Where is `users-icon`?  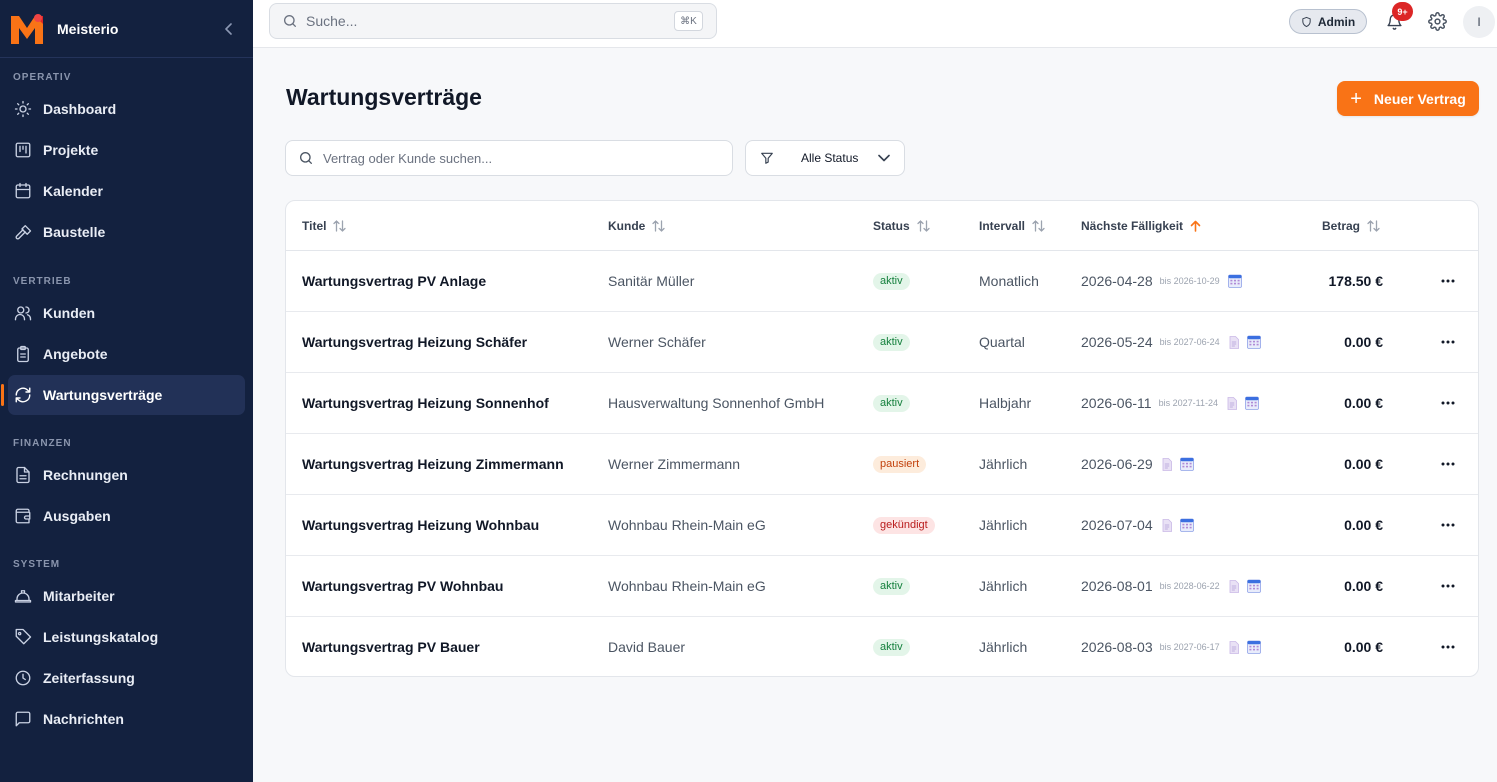
users-icon is located at coordinates (23, 313).